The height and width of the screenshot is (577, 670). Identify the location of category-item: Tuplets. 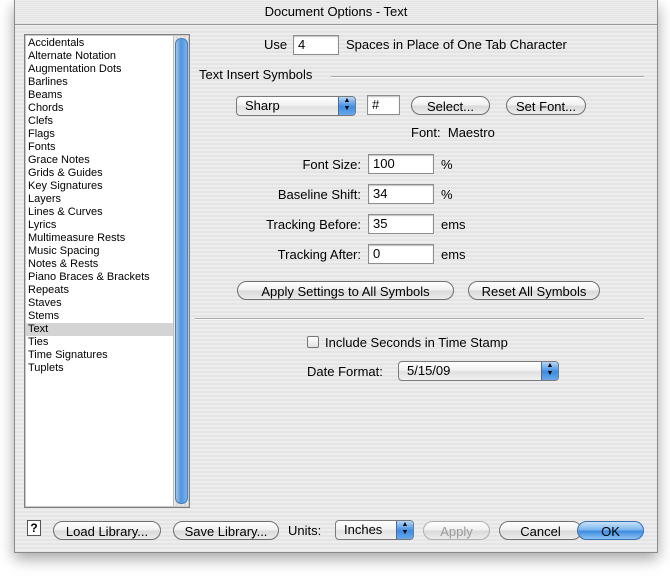
(99, 368).